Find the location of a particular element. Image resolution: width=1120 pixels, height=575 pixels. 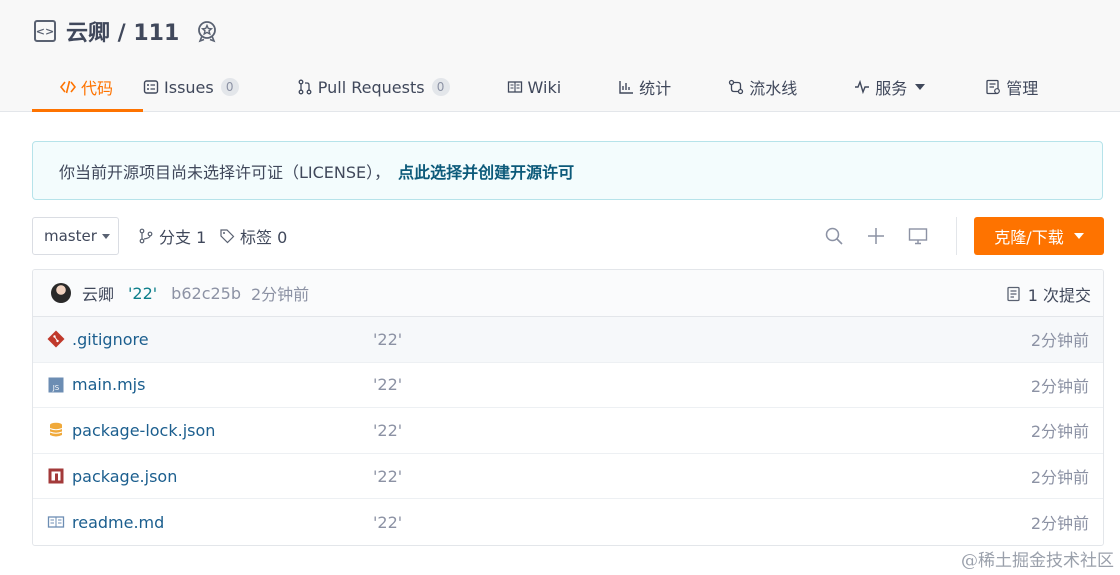

add-icon is located at coordinates (876, 236).